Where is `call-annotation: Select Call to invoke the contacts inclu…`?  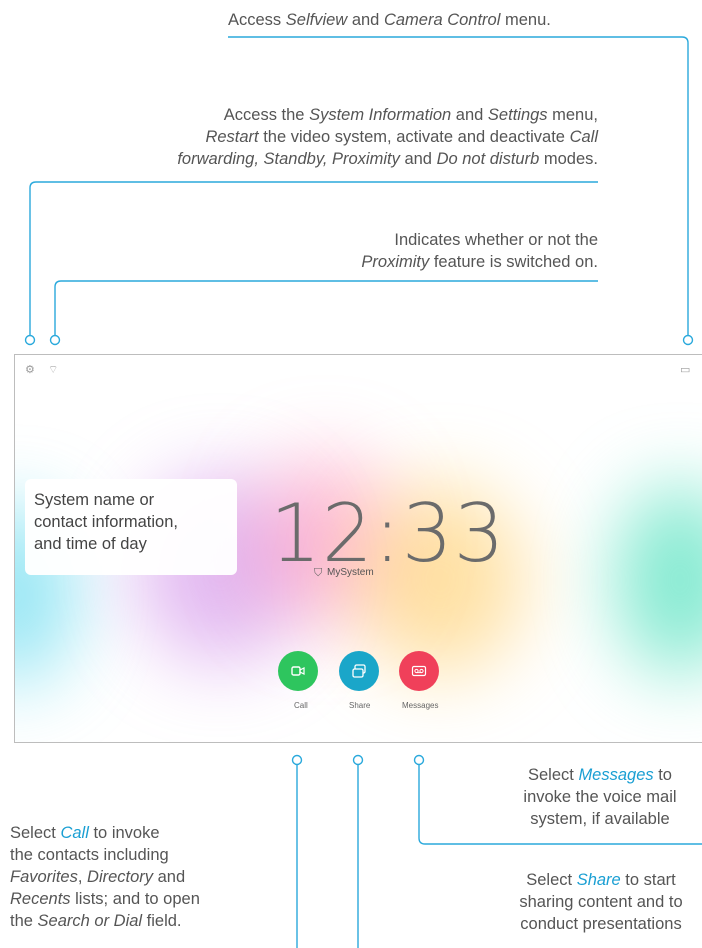
call-annotation: Select Call to invoke the contacts inclu… is located at coordinates (105, 877).